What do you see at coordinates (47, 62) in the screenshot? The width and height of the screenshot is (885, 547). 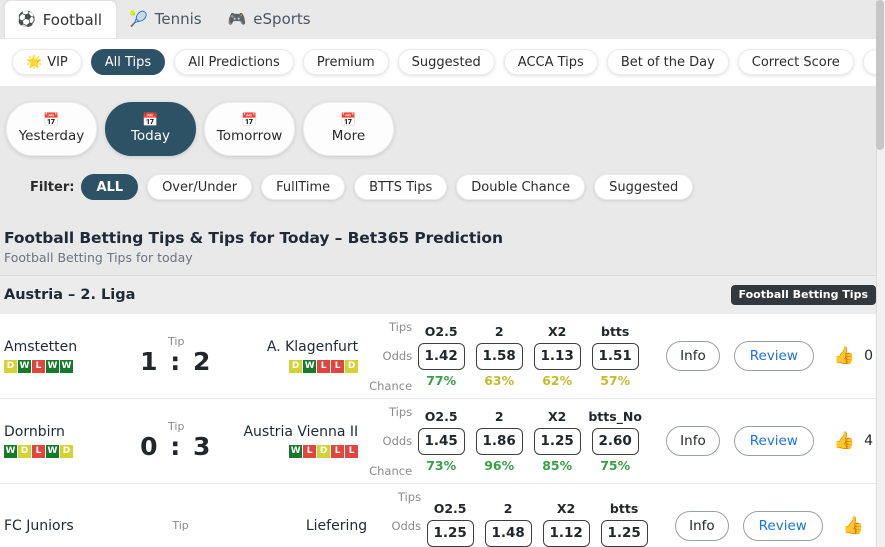 I see `chip-vip: 🌟 VIP` at bounding box center [47, 62].